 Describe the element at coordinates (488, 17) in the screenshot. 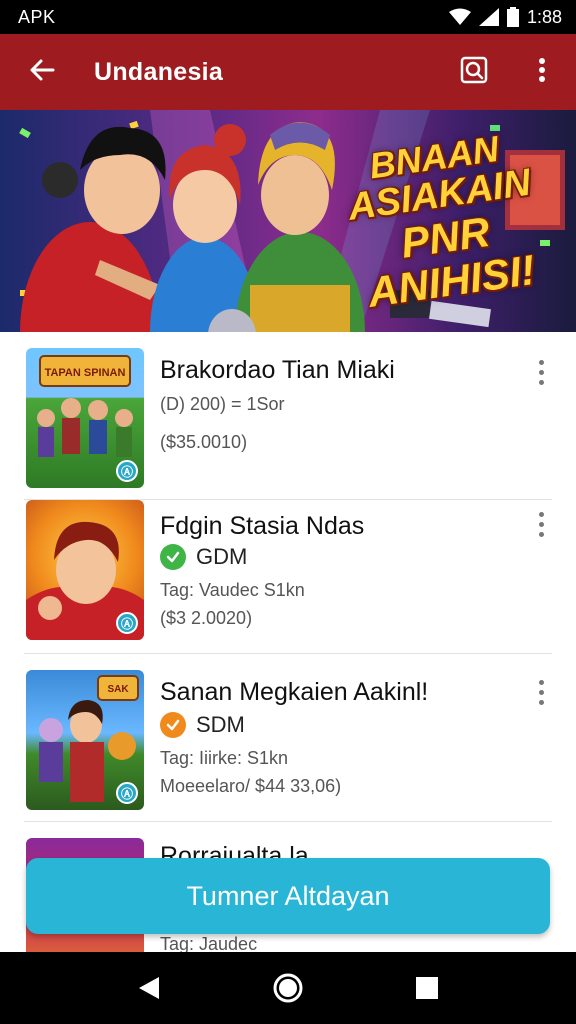

I see `signal-icon` at that location.